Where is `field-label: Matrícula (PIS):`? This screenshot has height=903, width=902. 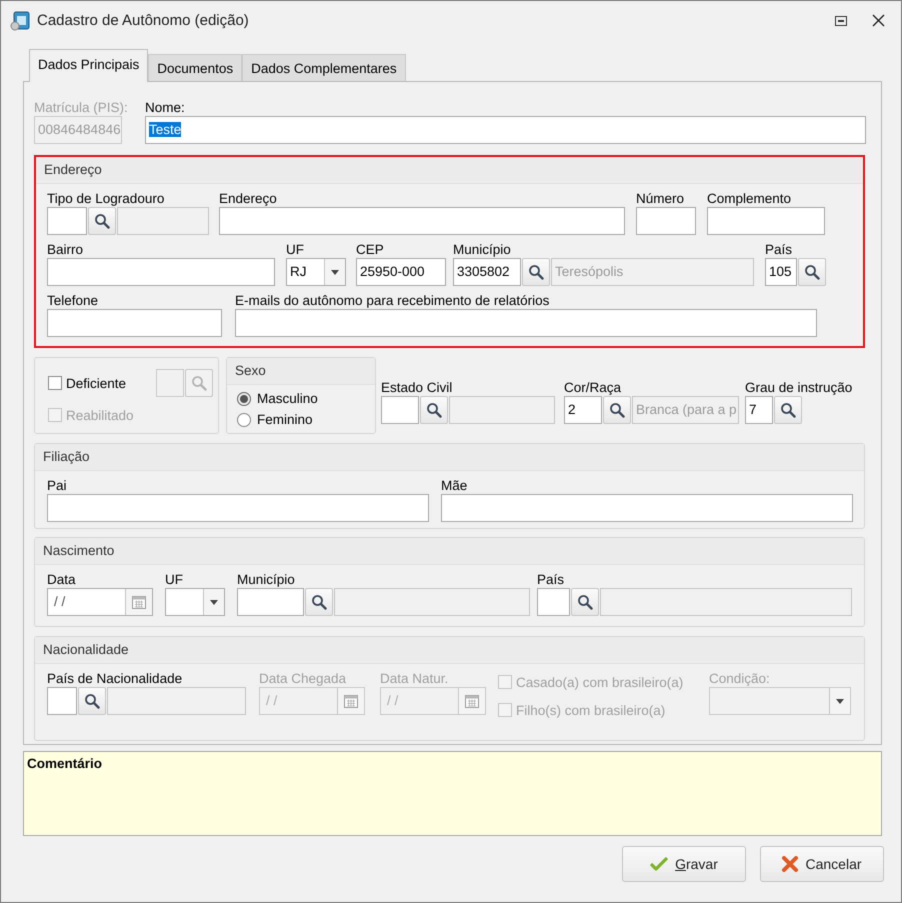 field-label: Matrícula (PIS): is located at coordinates (81, 107).